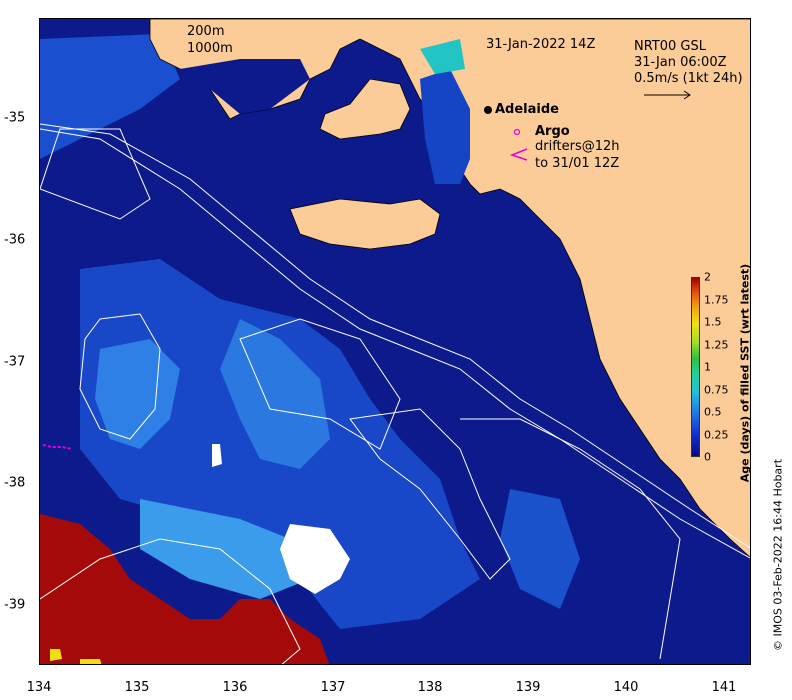 Image resolution: width=792 pixels, height=700 pixels. What do you see at coordinates (137, 687) in the screenshot?
I see `x-tick: 135` at bounding box center [137, 687].